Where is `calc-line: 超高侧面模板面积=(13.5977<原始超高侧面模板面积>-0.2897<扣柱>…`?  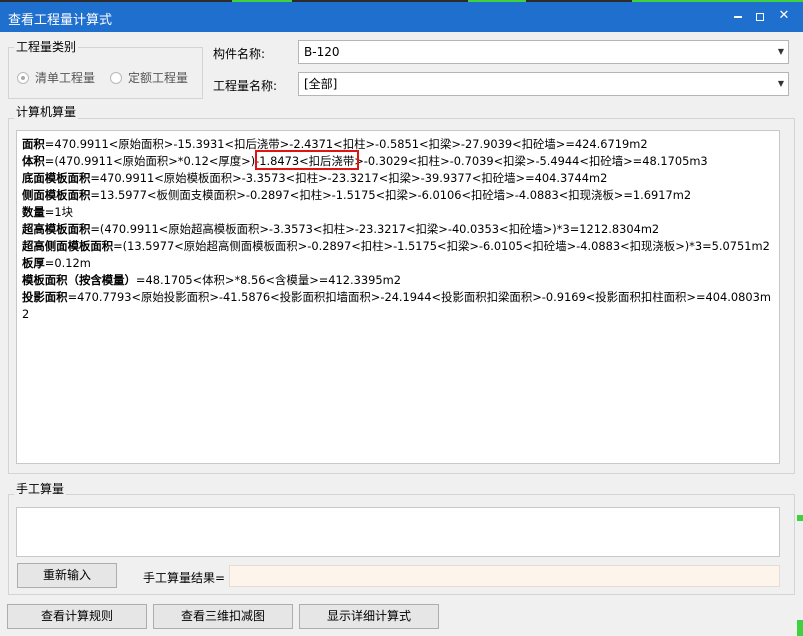
calc-line: 超高侧面模板面积=(13.5977<原始超高侧面模板面积>-0.2897<扣柱>… is located at coordinates (396, 246).